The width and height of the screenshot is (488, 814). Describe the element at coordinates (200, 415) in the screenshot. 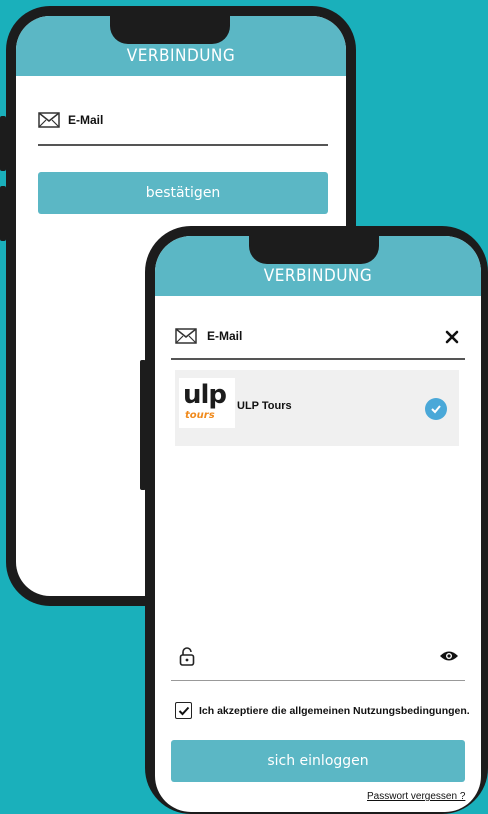

I see `logo-text-bottom: tours` at that location.